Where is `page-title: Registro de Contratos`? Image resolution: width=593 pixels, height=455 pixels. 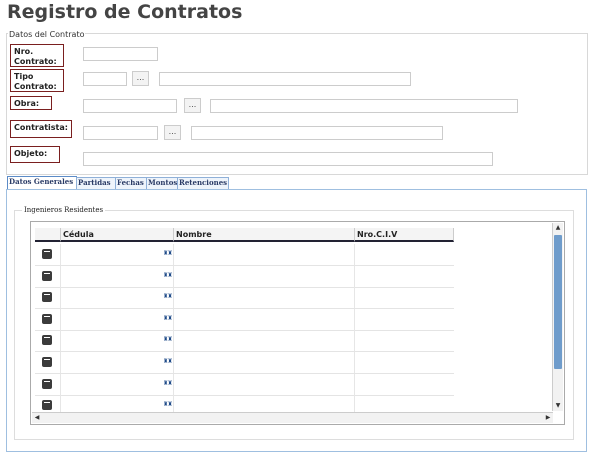
page-title: Registro de Contratos is located at coordinates (125, 12).